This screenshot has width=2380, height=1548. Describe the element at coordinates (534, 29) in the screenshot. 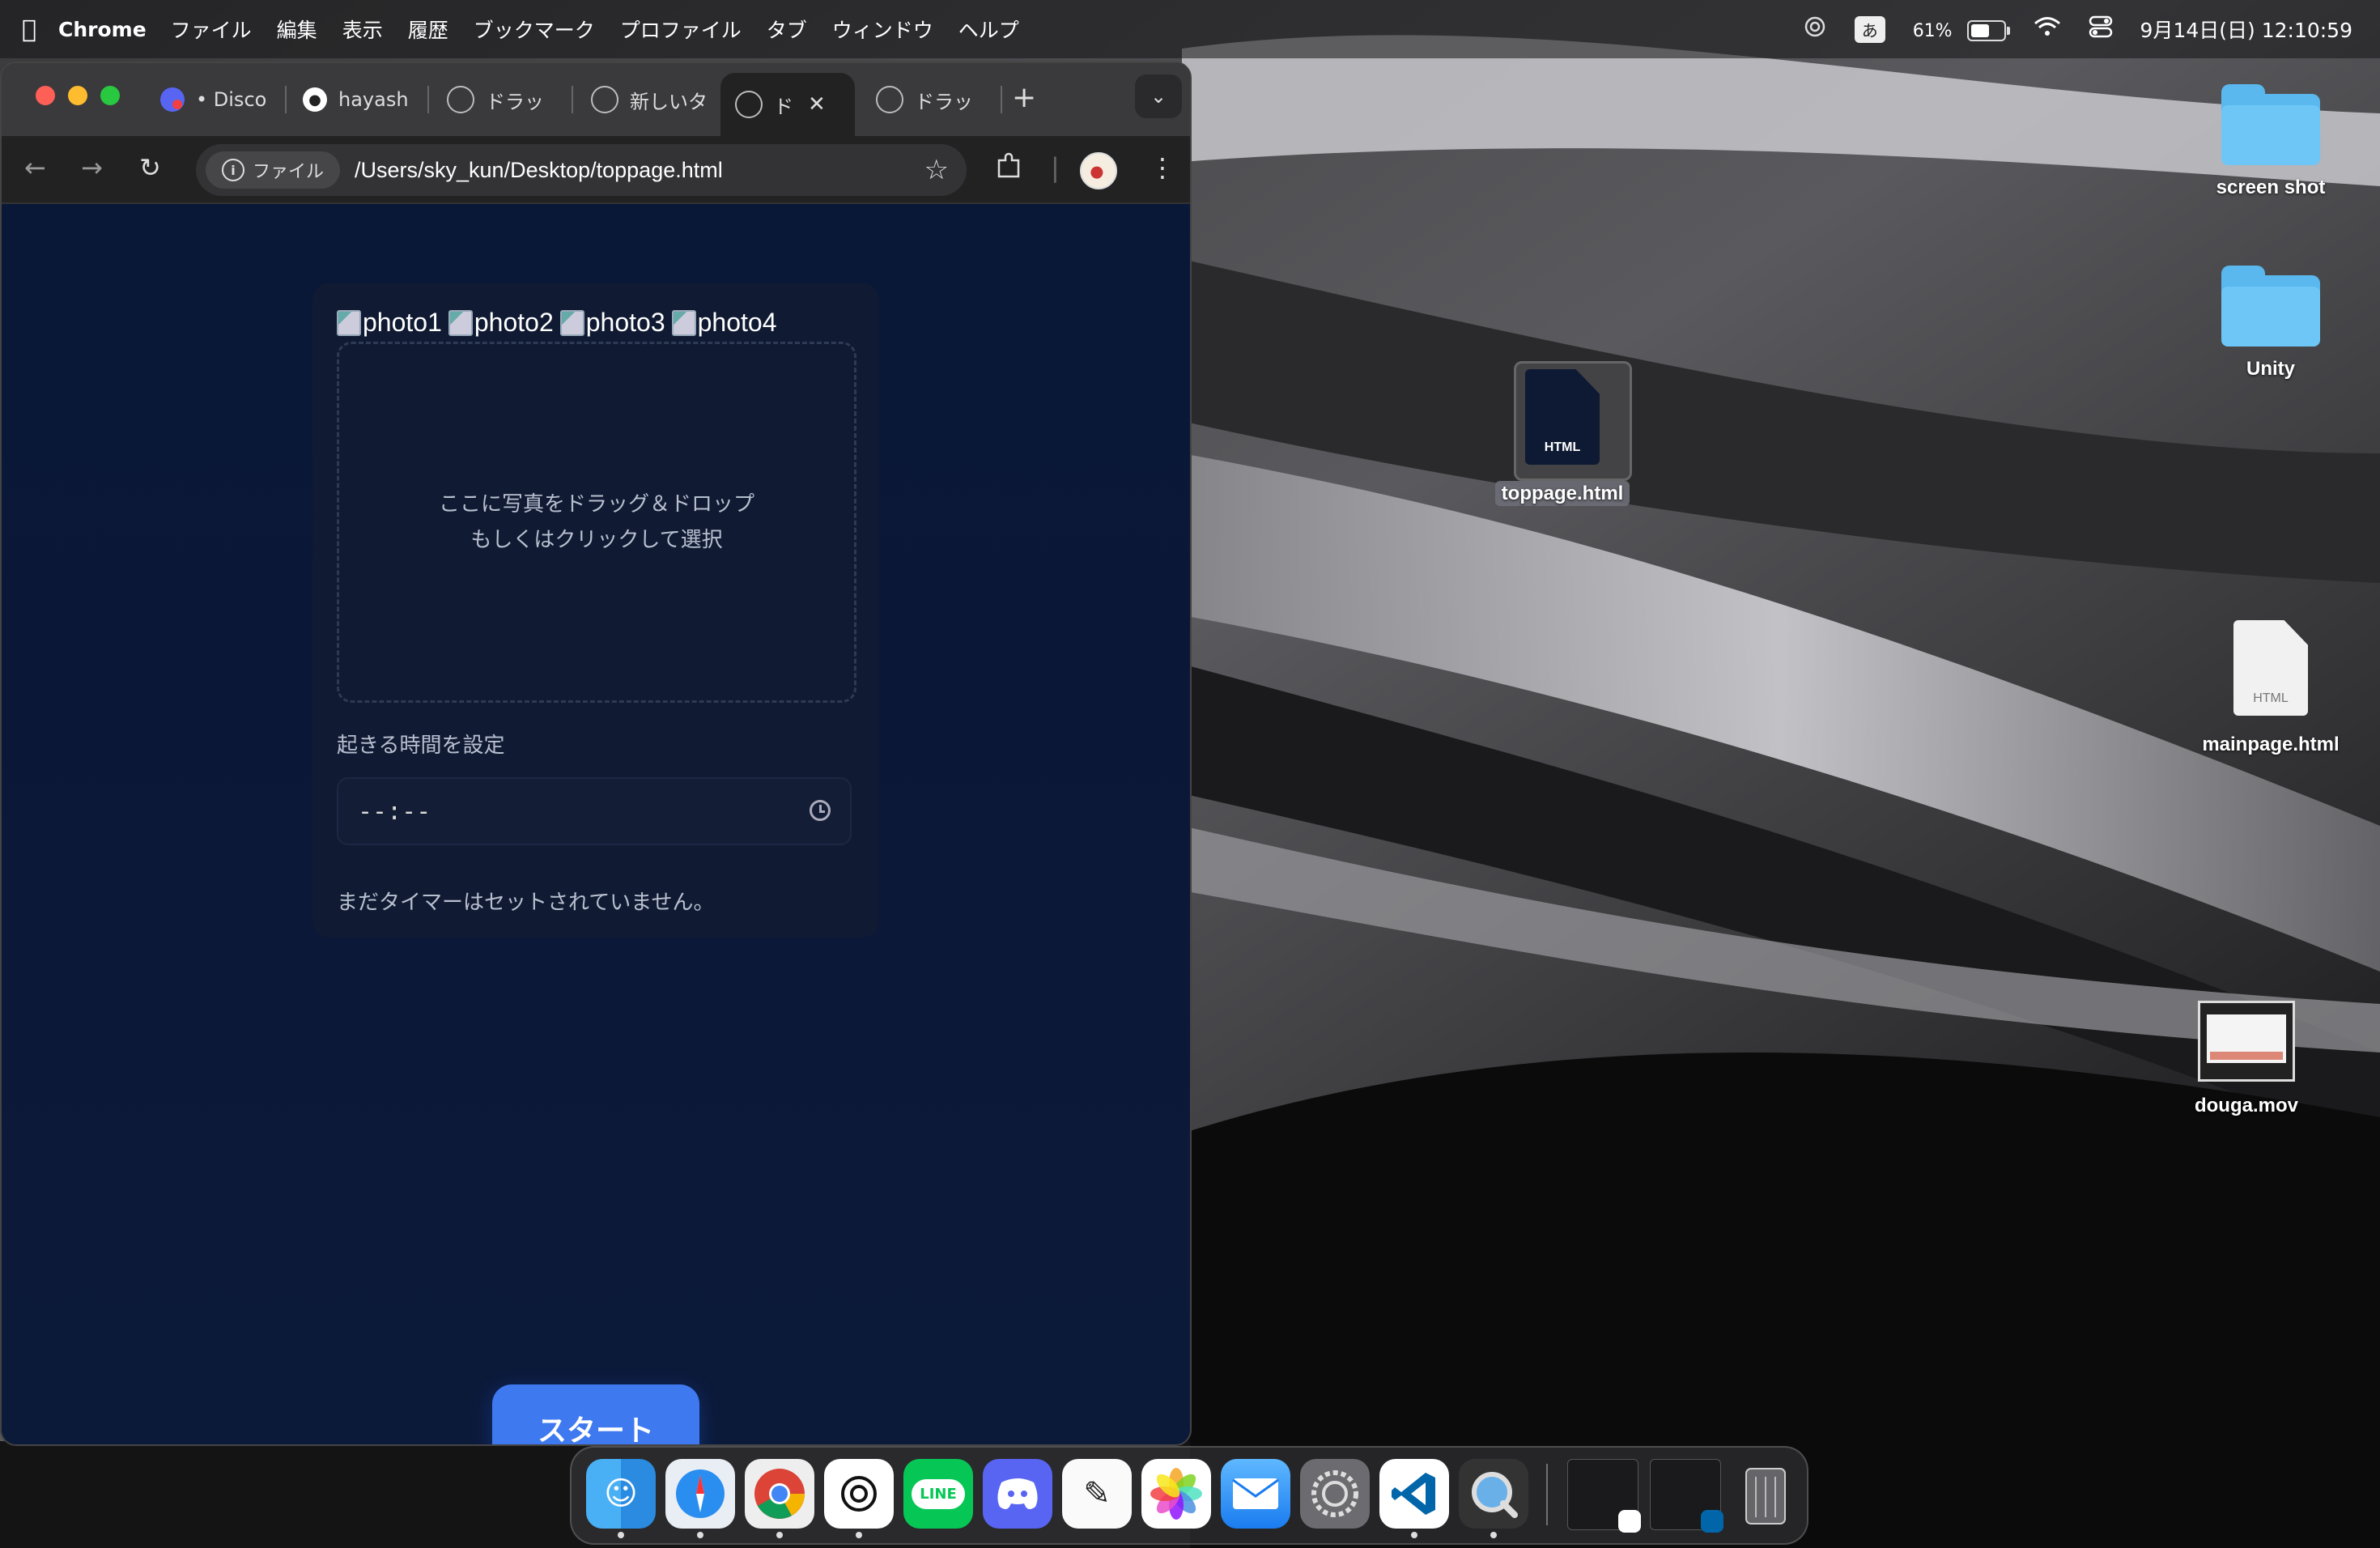

I see `menu-bookmarks: ブックマーク` at that location.